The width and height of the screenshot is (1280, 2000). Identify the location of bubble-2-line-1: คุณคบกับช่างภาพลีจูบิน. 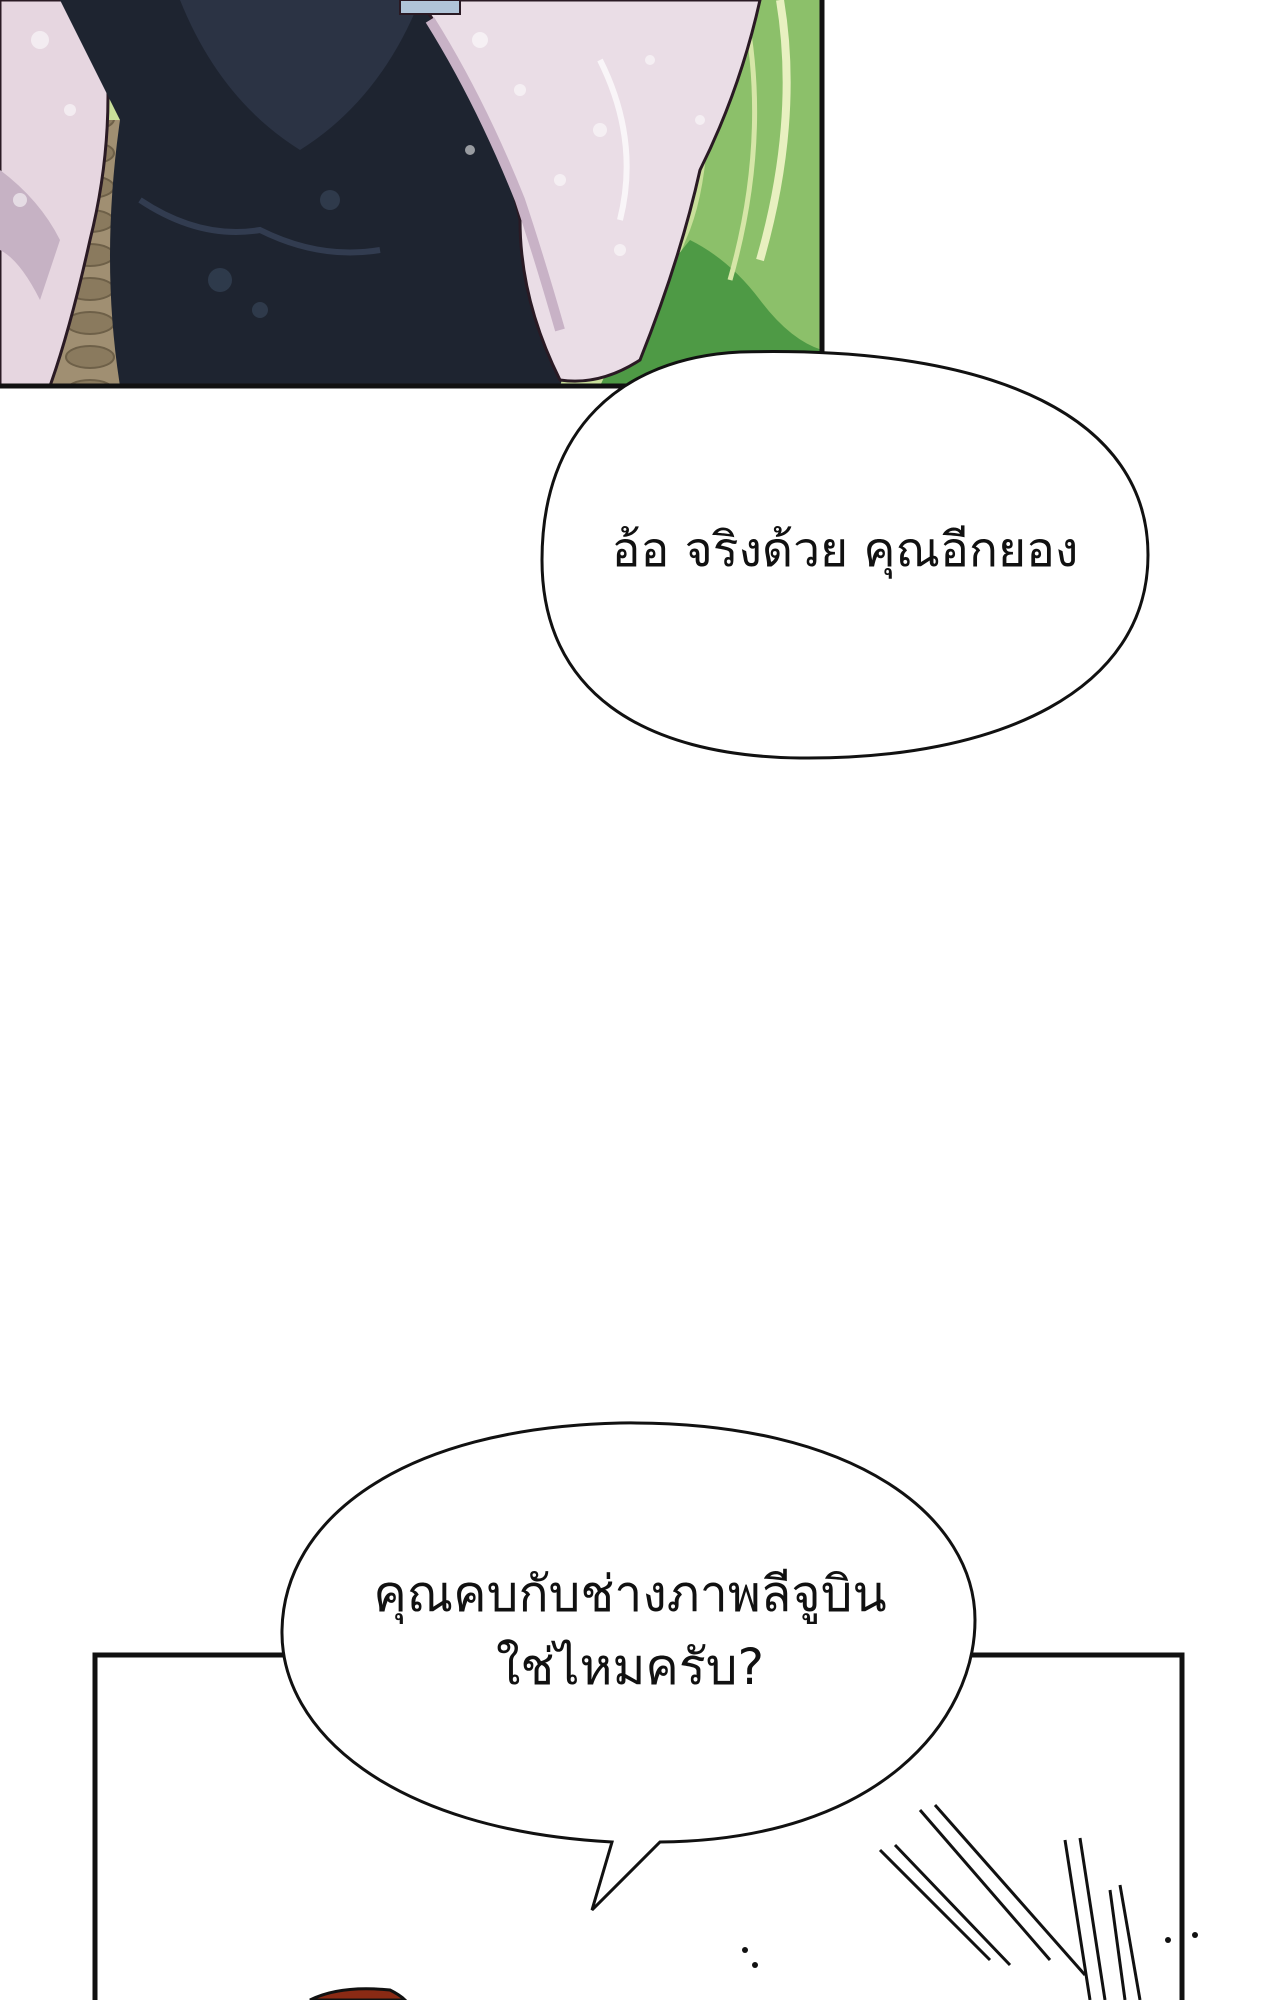
(630, 1594).